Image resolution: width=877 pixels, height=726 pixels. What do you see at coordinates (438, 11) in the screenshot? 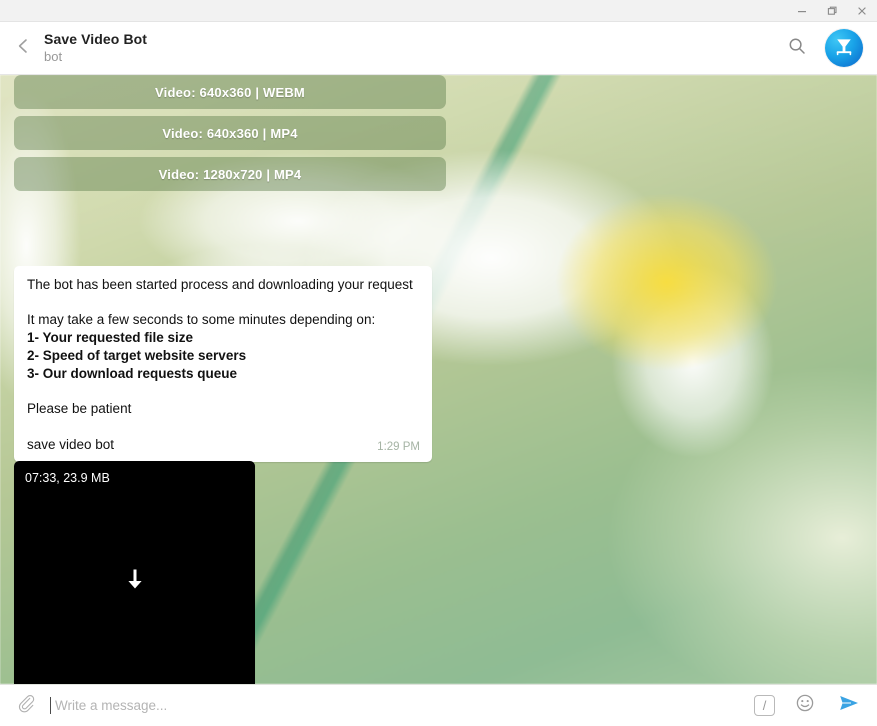
I see `window-titlebar` at bounding box center [438, 11].